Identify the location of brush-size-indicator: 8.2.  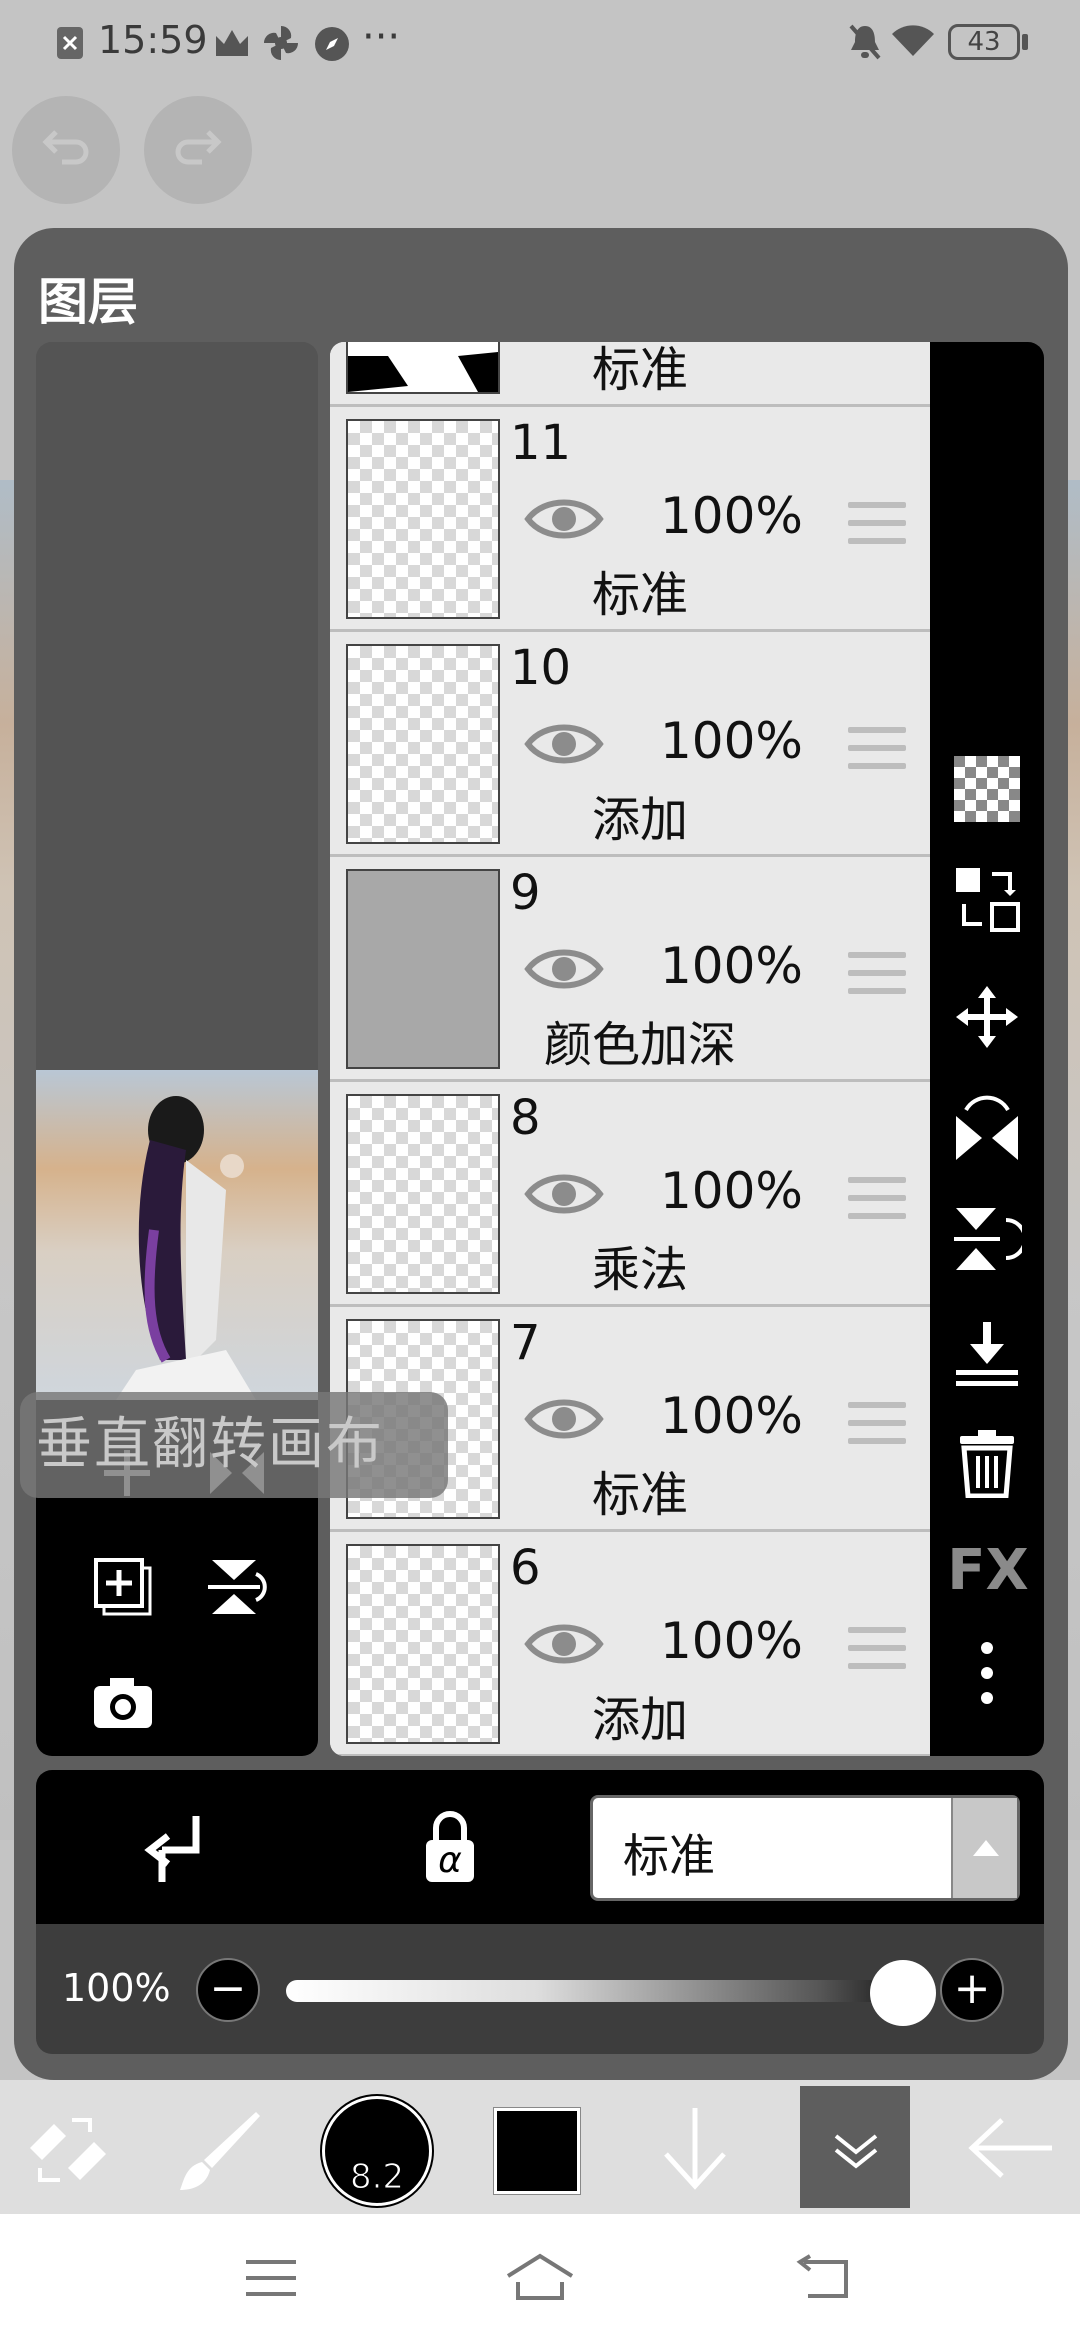
(377, 2151).